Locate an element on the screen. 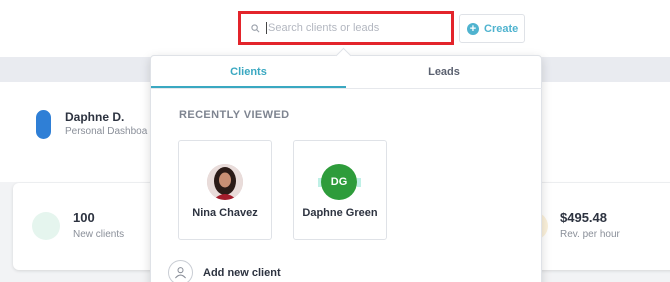 Image resolution: width=670 pixels, height=282 pixels. avatar-initials: DG is located at coordinates (339, 182).